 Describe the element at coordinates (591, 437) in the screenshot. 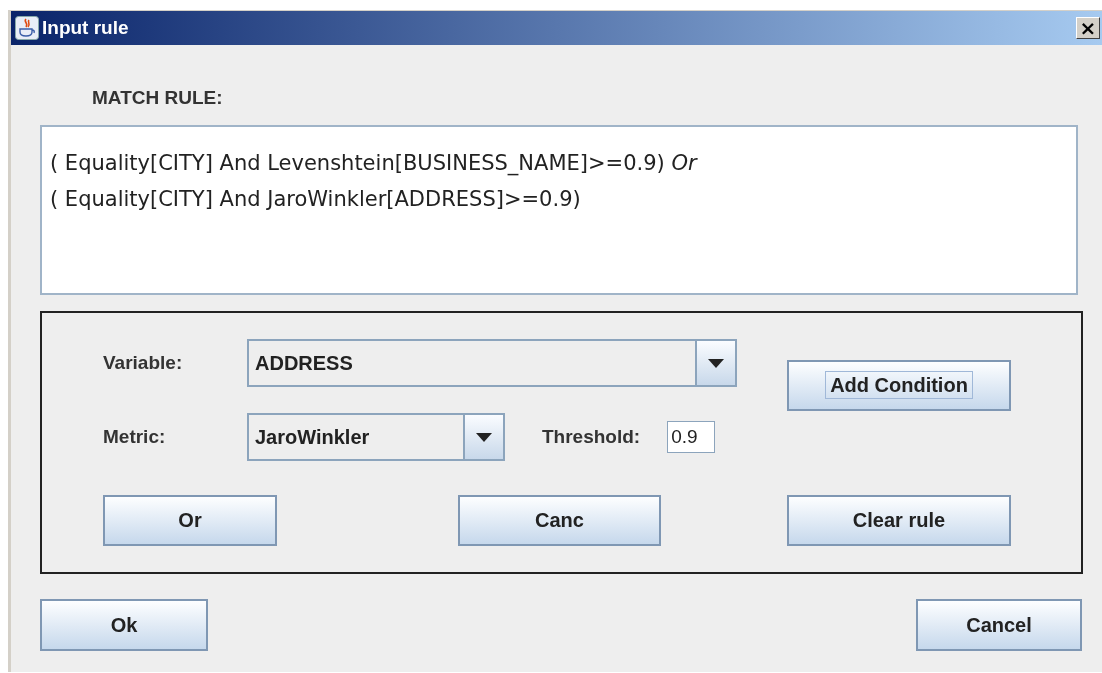

I see `threshold-label: Threshold:` at that location.